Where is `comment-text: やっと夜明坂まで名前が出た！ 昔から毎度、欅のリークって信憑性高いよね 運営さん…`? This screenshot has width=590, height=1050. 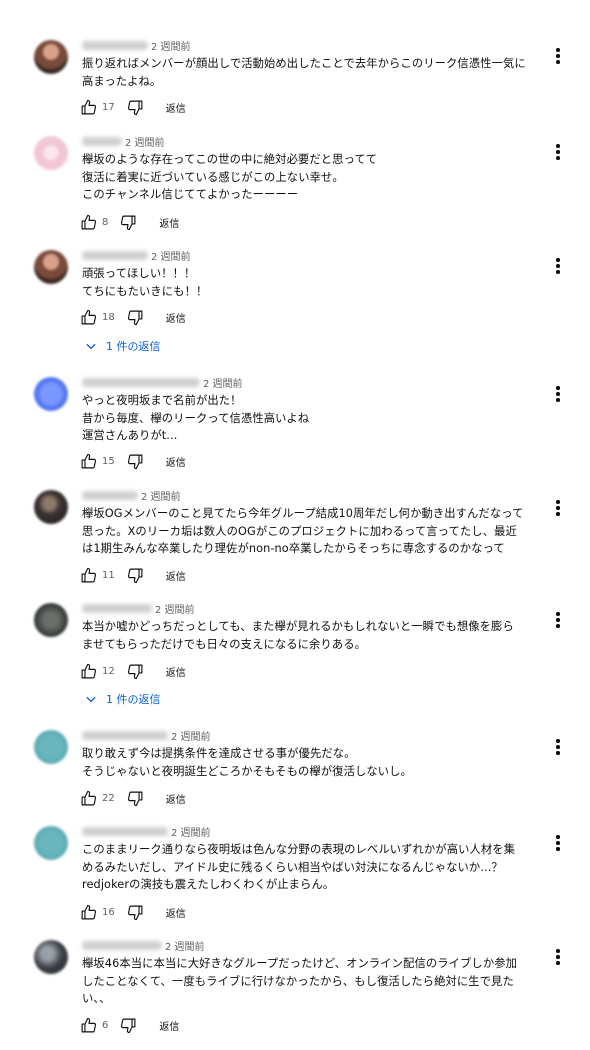 comment-text: やっと夜明坂まで名前が出た！ 昔から毎度、欅のリークって信憑性高いよね 運営さん… is located at coordinates (196, 418).